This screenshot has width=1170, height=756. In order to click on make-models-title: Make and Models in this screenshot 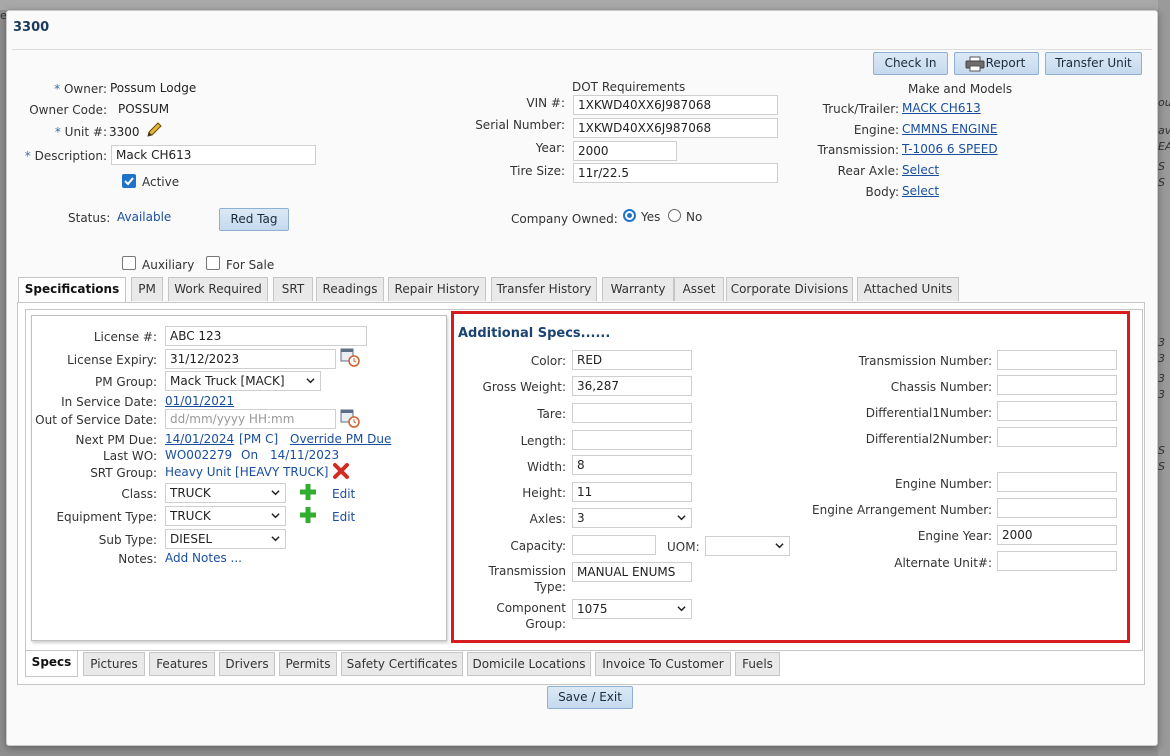, I will do `click(960, 89)`.